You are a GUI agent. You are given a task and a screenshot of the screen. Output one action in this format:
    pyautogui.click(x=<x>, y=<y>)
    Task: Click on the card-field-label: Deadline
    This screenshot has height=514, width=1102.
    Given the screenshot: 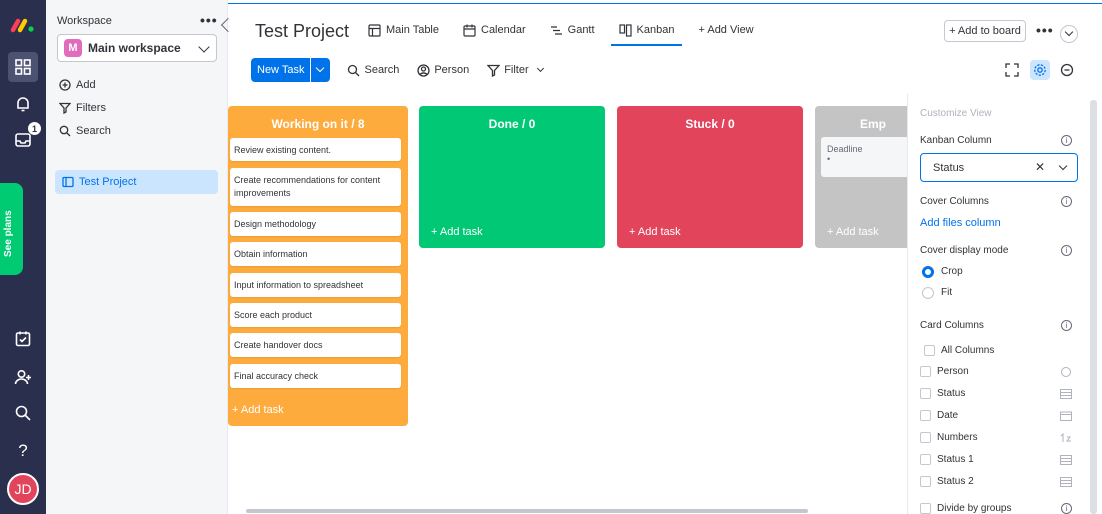 What is the action you would take?
    pyautogui.click(x=845, y=149)
    